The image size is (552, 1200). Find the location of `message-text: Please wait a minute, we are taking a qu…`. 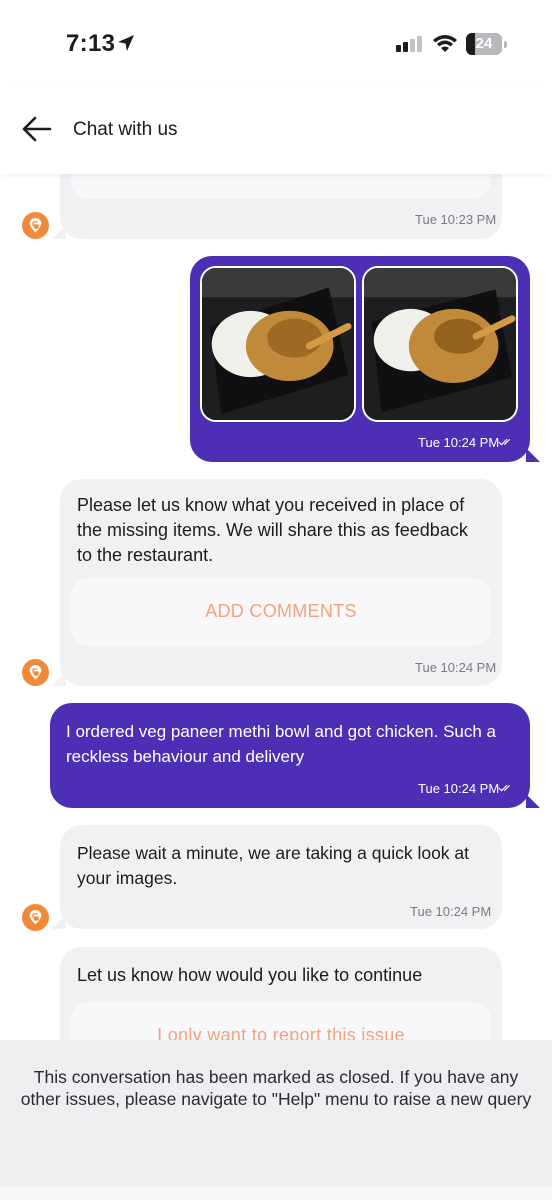

message-text: Please wait a minute, we are taking a qu… is located at coordinates (273, 865).